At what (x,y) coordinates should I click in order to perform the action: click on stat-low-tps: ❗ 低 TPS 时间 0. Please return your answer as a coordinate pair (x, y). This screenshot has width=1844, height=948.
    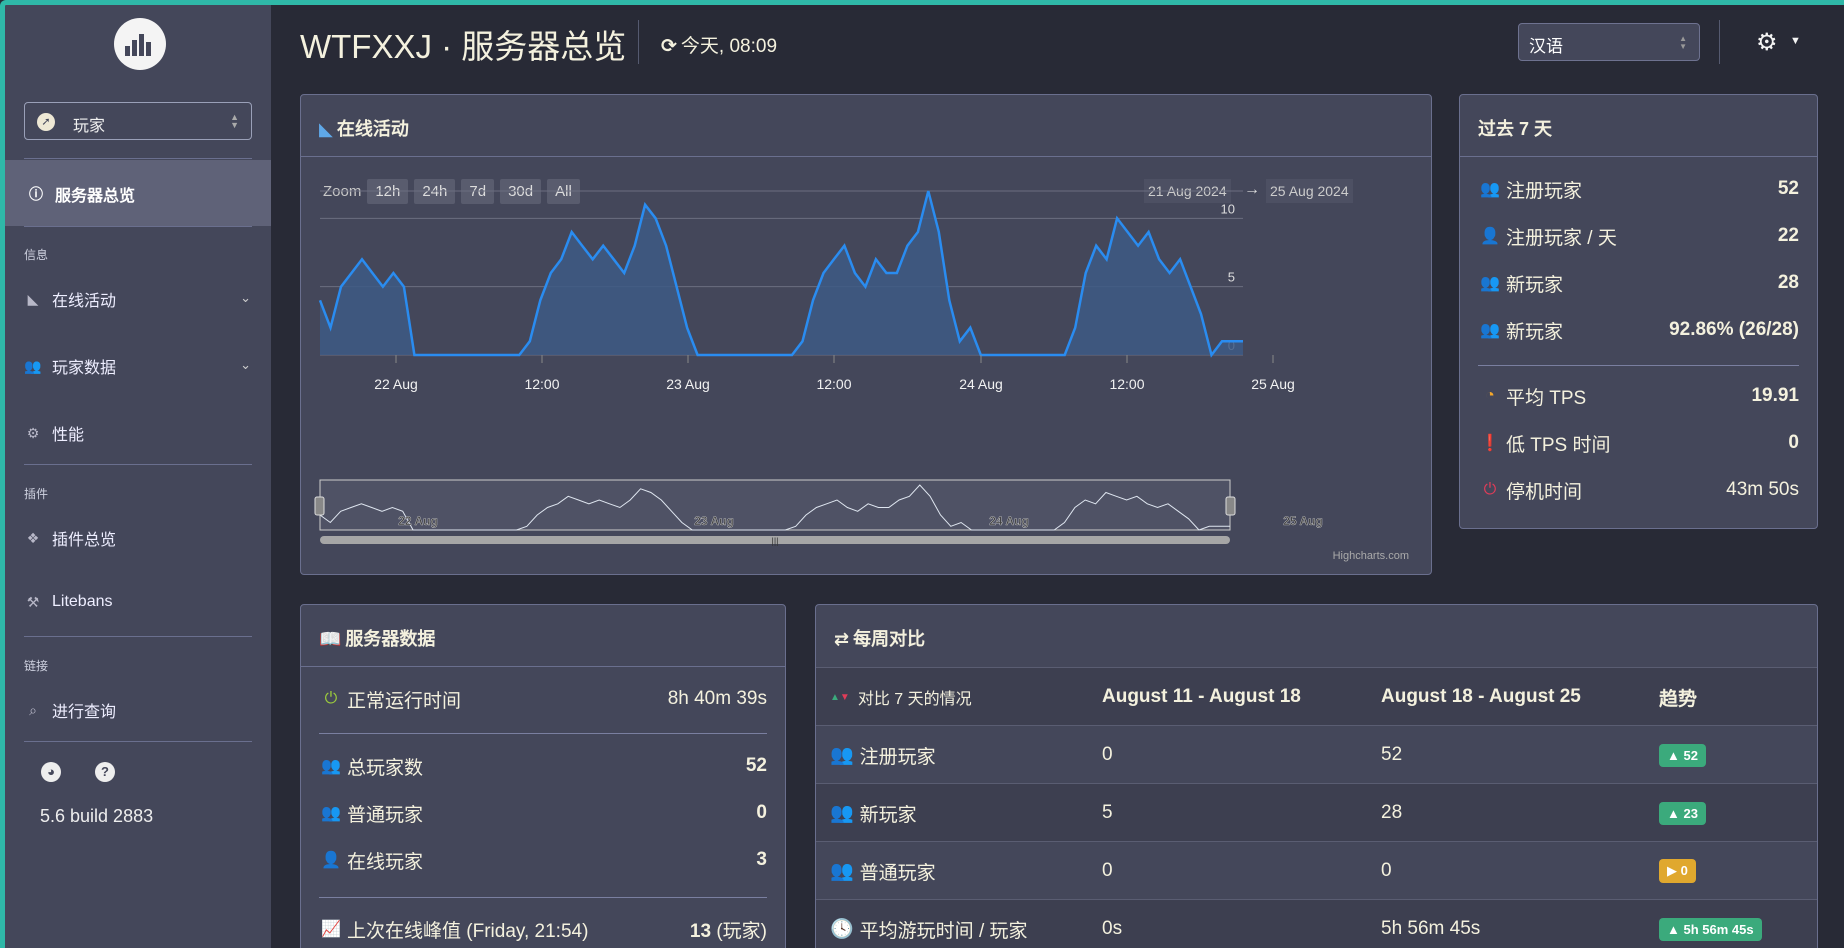
    Looking at the image, I should click on (1638, 443).